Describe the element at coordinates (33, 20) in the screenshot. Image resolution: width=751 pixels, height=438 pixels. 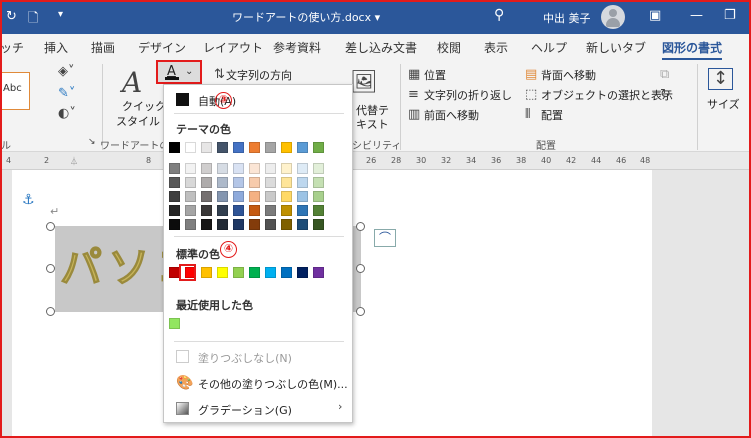
I see `document-icon: 🗋` at that location.